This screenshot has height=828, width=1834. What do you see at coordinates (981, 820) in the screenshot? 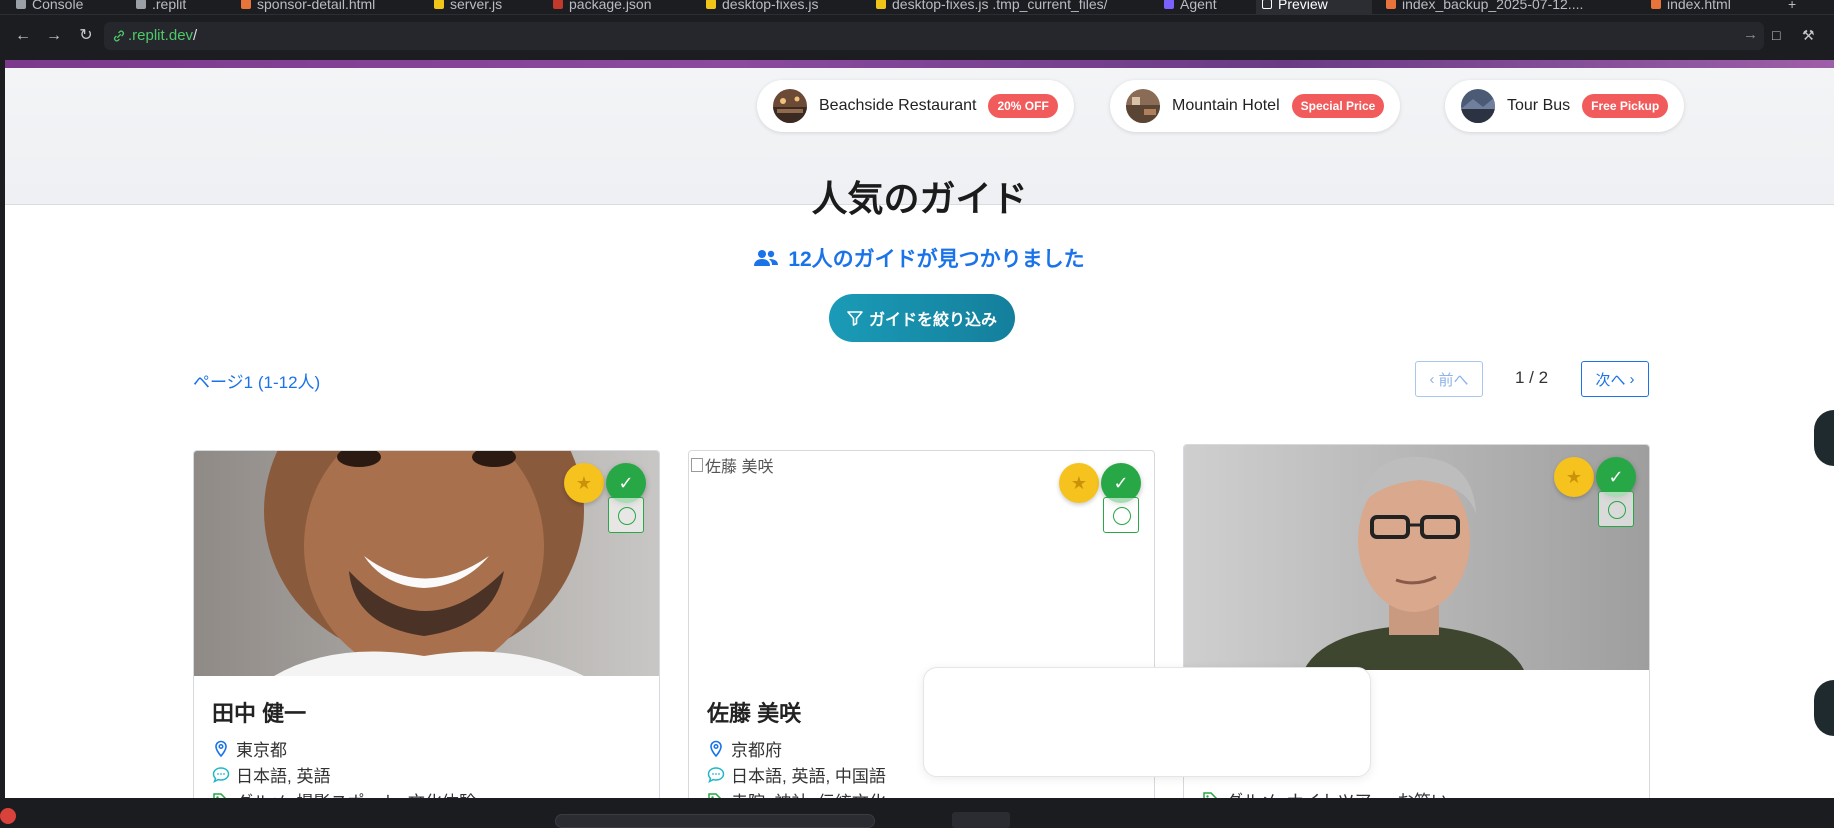
I see `taskbar-item` at bounding box center [981, 820].